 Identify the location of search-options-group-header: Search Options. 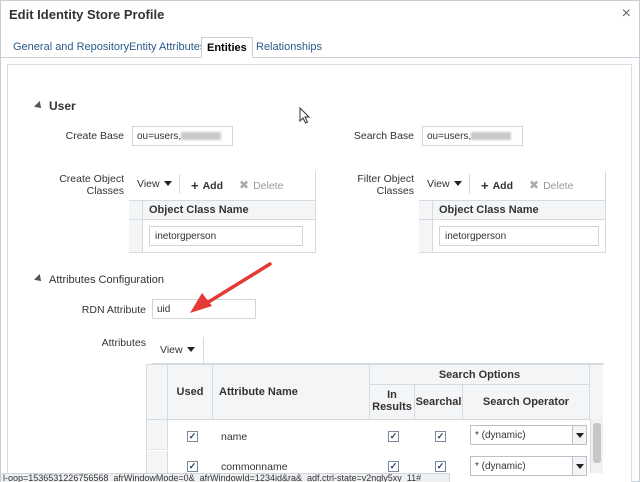
(480, 375).